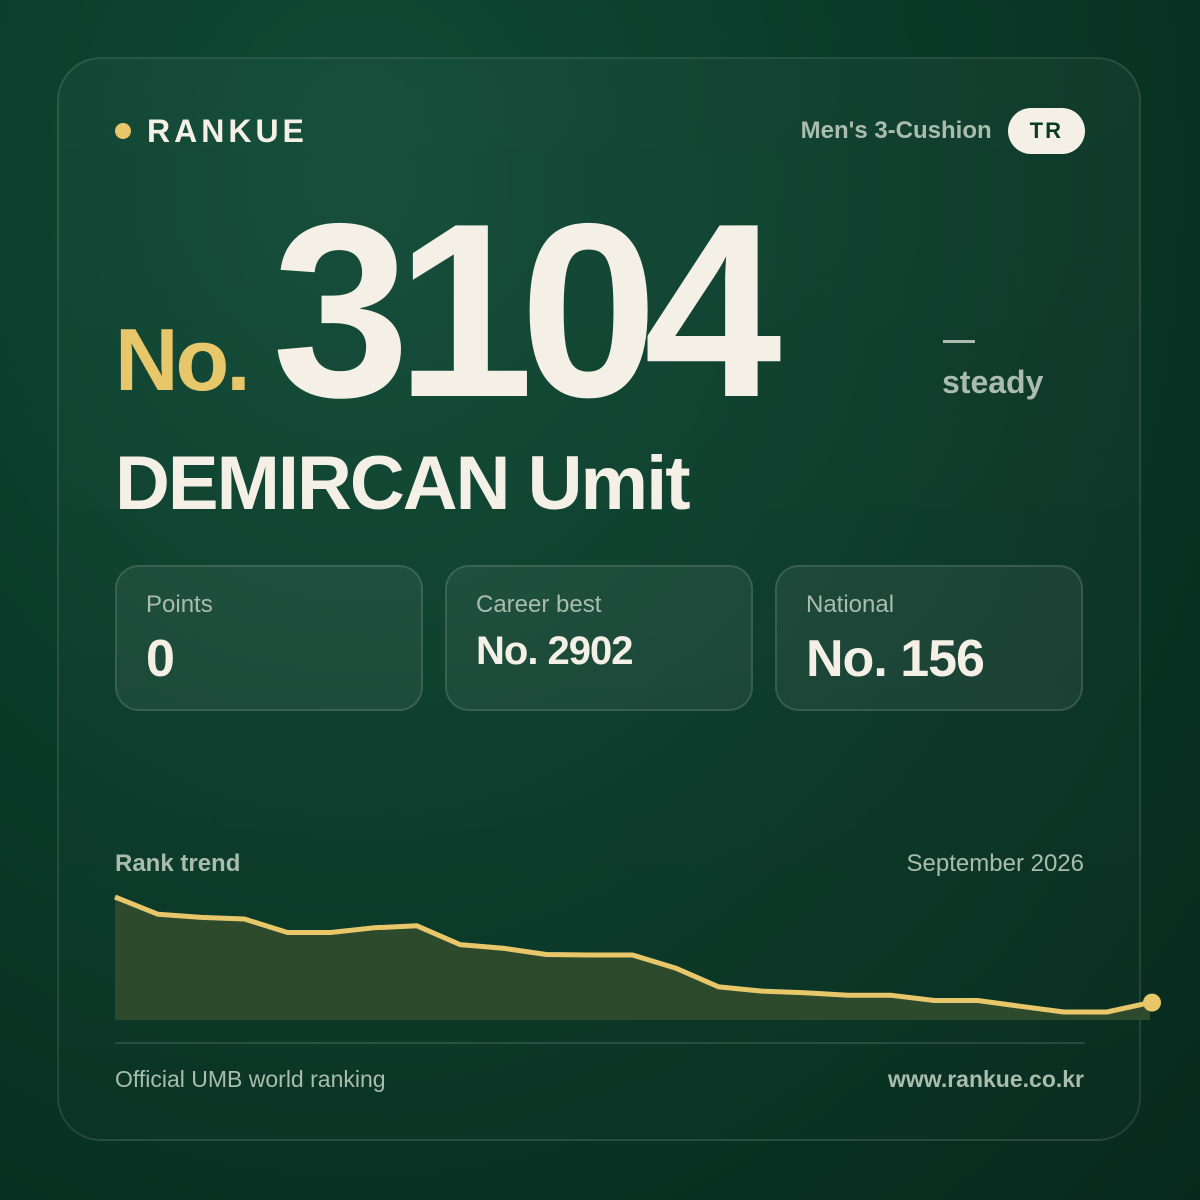  What do you see at coordinates (250, 1079) in the screenshot?
I see `footer-source: Official UMB world ranking` at bounding box center [250, 1079].